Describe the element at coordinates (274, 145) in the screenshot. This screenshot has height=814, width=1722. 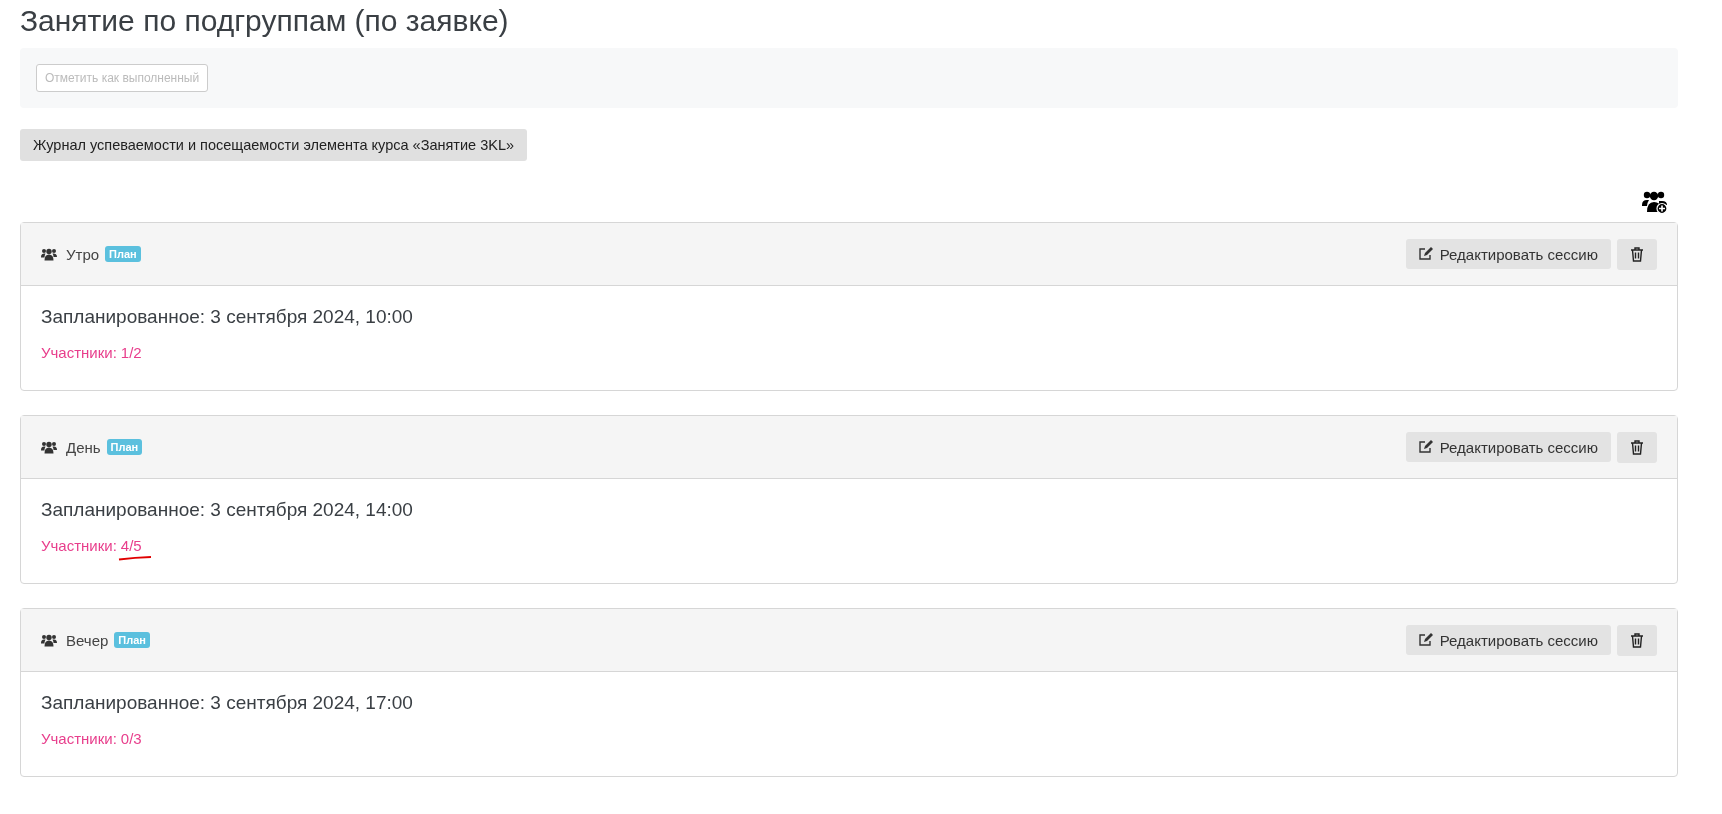
I see `journal-button: Журнал успеваемости и посещаемости элемента курса «Занятие 3KL»` at that location.